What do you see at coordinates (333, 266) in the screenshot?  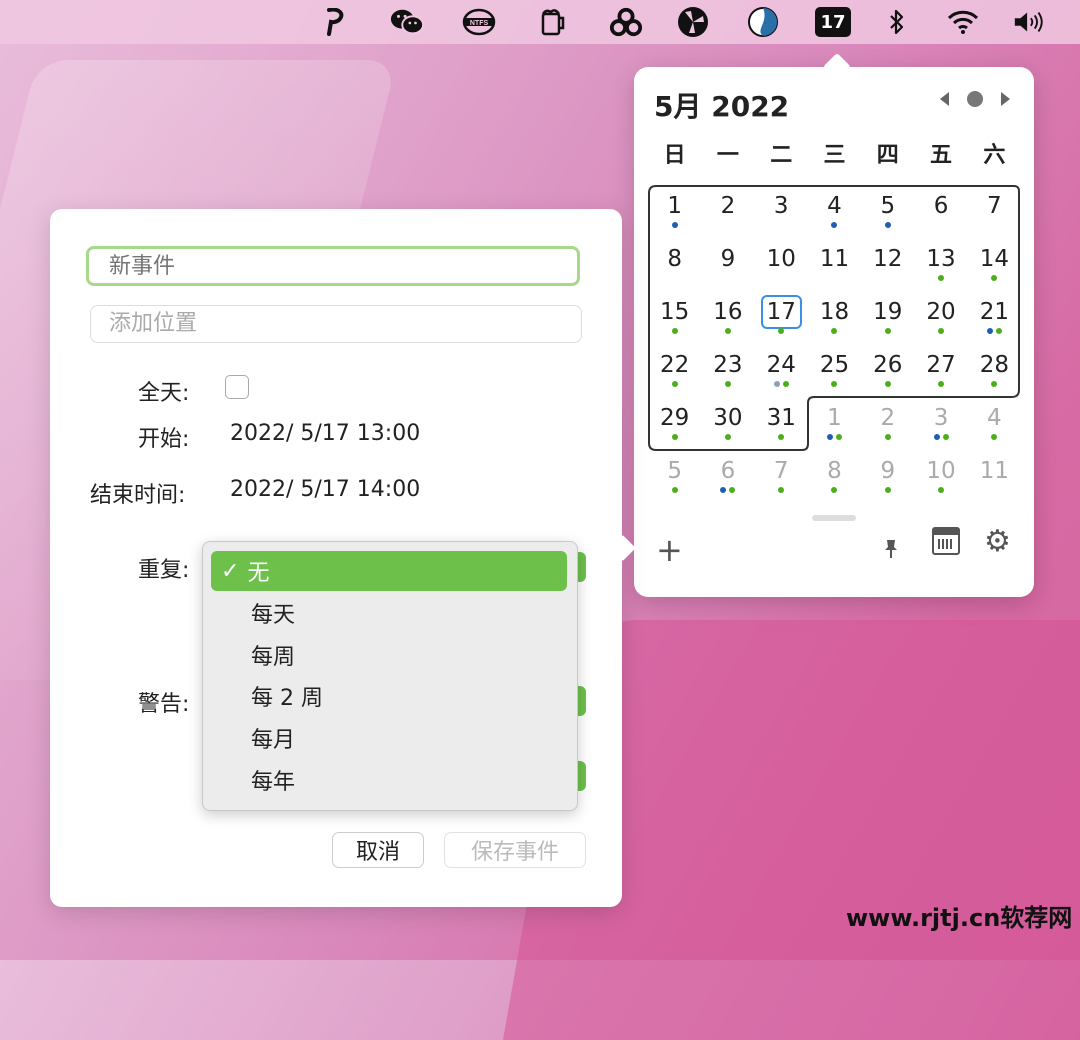 I see `event-title-input` at bounding box center [333, 266].